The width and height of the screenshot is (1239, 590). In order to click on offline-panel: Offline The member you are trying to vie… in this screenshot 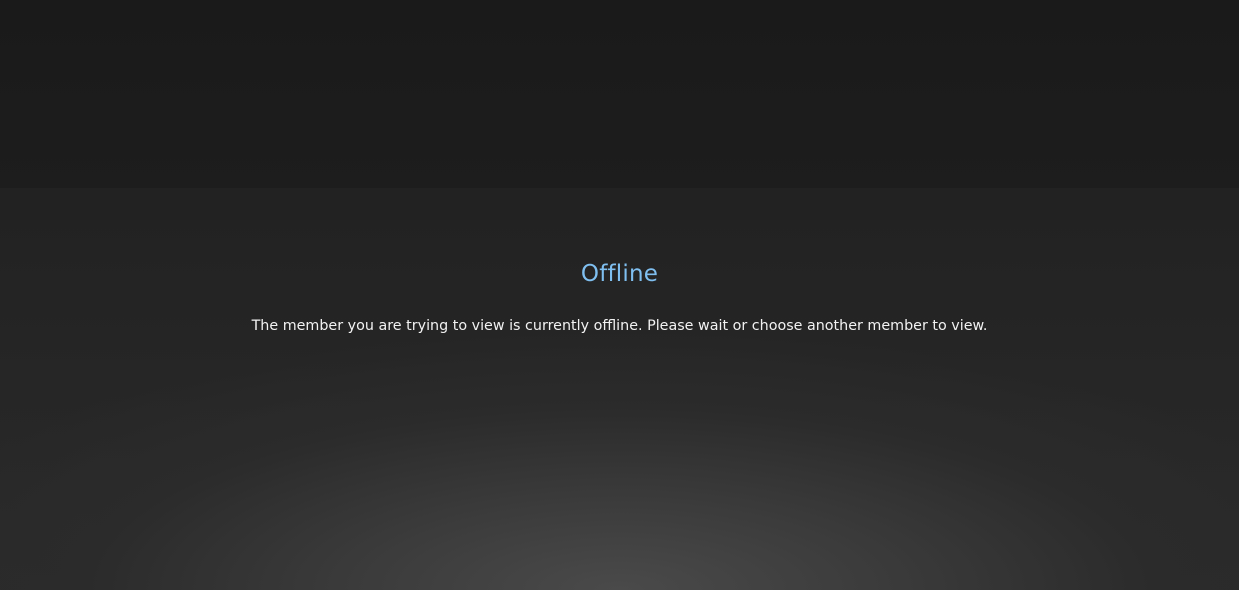, I will do `click(619, 297)`.